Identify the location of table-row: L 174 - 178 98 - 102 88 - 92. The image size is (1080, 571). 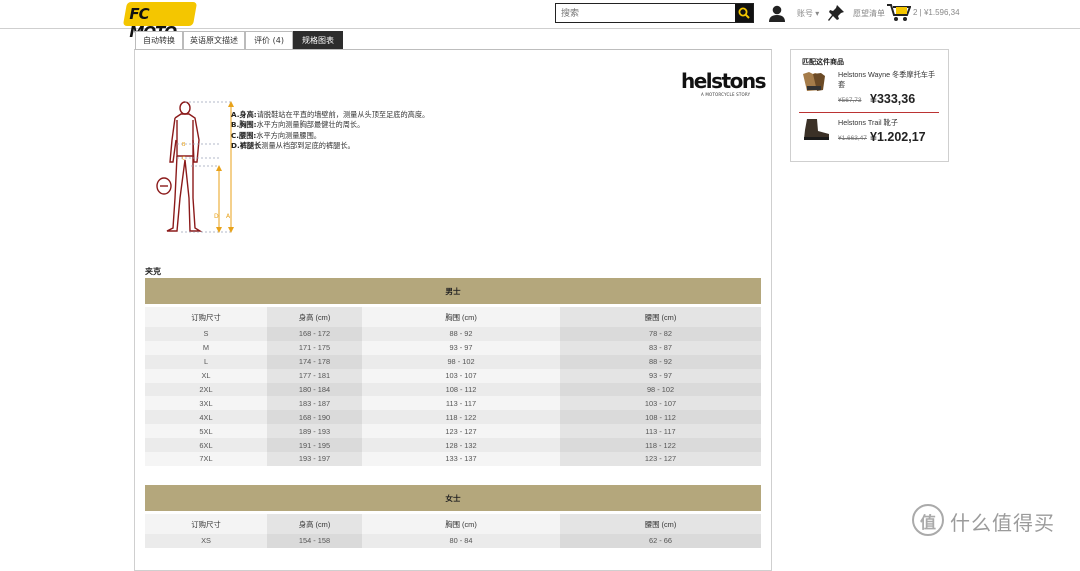
(453, 361).